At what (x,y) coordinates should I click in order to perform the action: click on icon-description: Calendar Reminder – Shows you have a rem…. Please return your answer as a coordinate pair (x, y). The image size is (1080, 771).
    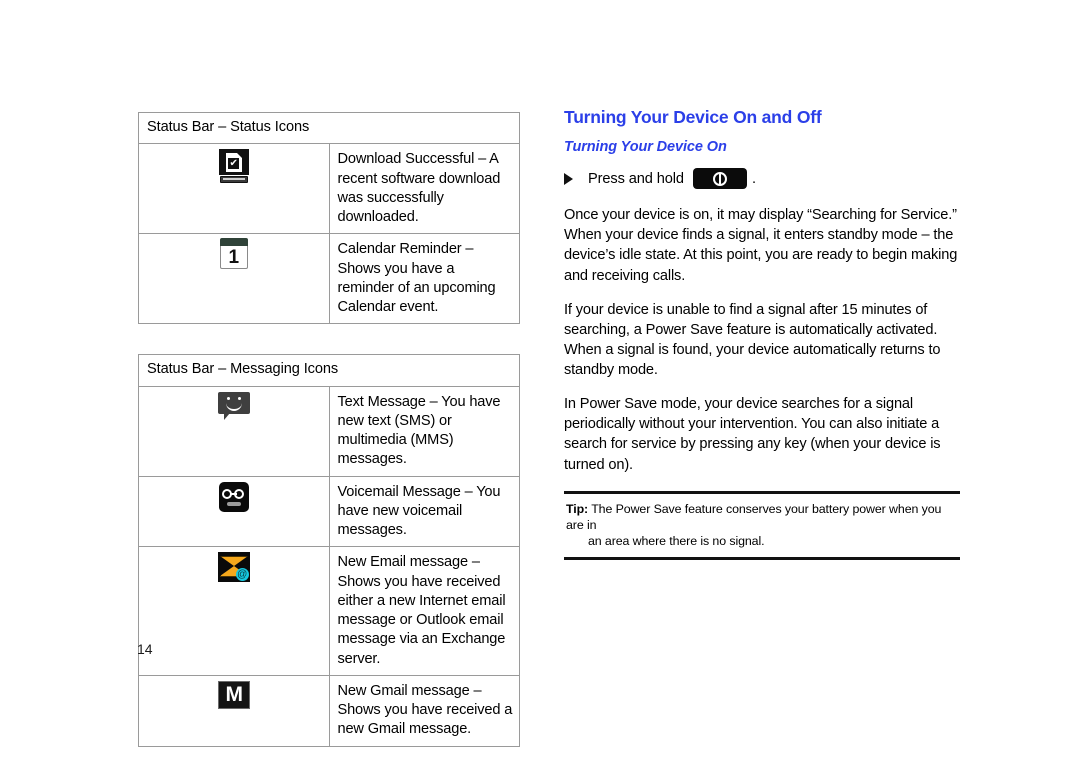
    Looking at the image, I should click on (424, 279).